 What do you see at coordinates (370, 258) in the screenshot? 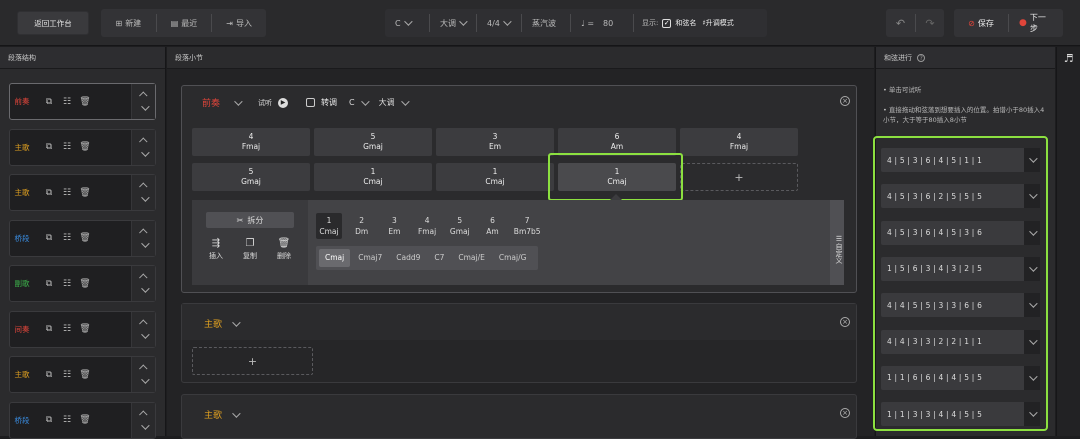
I see `chord-variant: Cmaj7` at bounding box center [370, 258].